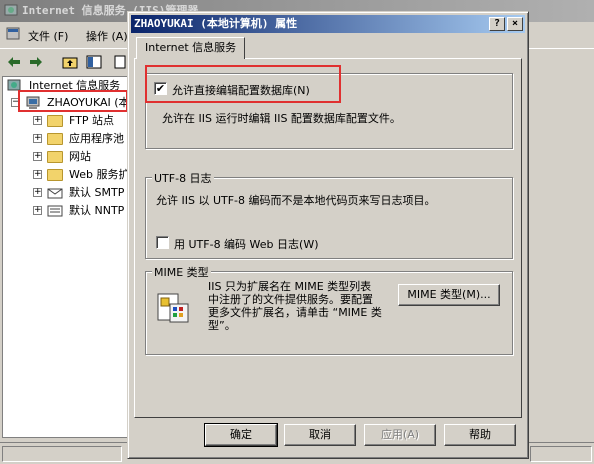 The height and width of the screenshot is (464, 594). Describe the element at coordinates (296, 200) in the screenshot. I see `utf8-description: 允许 IIS 以 UTF-8 编码而不是本地代码页来写日志项目。` at that location.